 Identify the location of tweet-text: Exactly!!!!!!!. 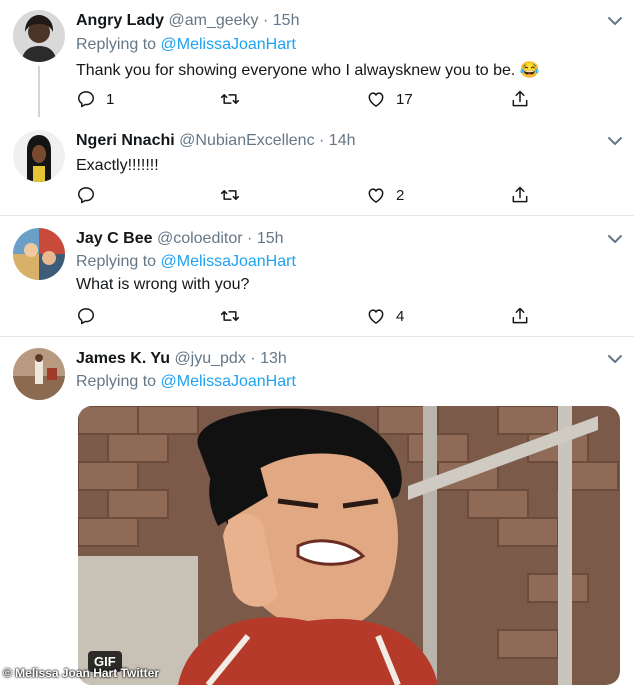
(117, 165).